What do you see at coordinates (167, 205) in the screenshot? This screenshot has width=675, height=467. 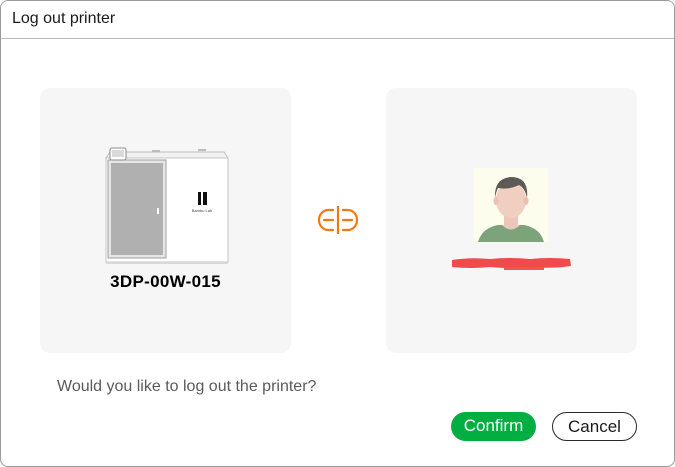 I see `printer-image: Bambu Lab` at bounding box center [167, 205].